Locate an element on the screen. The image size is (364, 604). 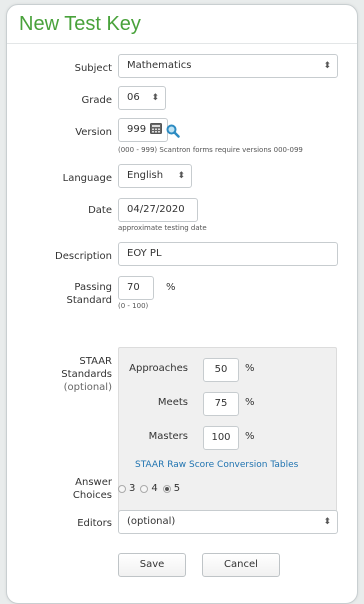
date-value: 04/27/2020 is located at coordinates (156, 209).